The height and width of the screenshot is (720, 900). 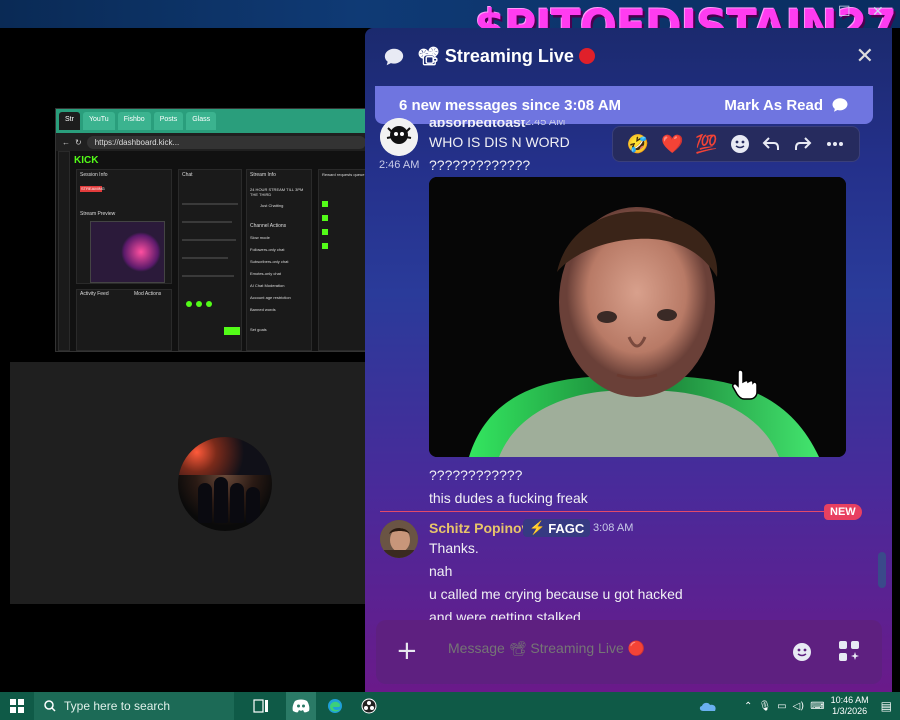 I want to click on message-hover-toolbar: 🤣 ❤️ 💯, so click(x=736, y=144).